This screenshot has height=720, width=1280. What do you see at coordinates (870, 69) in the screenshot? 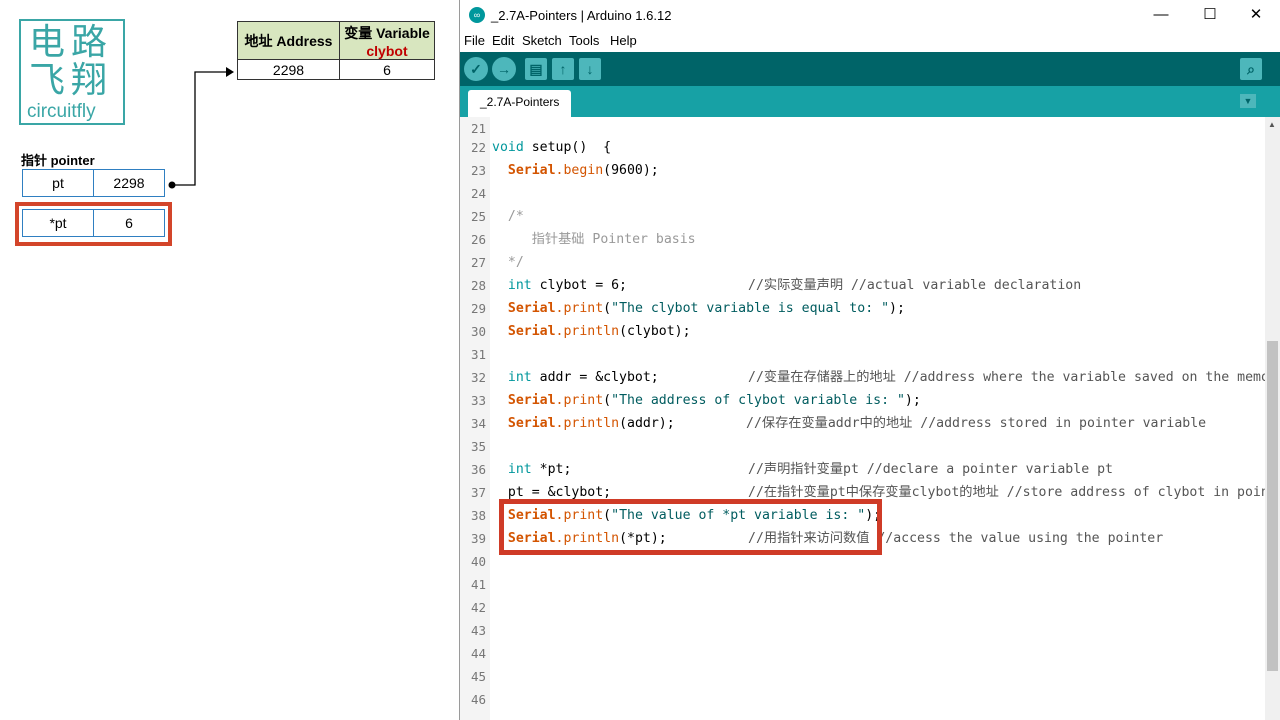
I see `toolbar: ✓ → ▤ ↑ ↓ ⌕` at bounding box center [870, 69].